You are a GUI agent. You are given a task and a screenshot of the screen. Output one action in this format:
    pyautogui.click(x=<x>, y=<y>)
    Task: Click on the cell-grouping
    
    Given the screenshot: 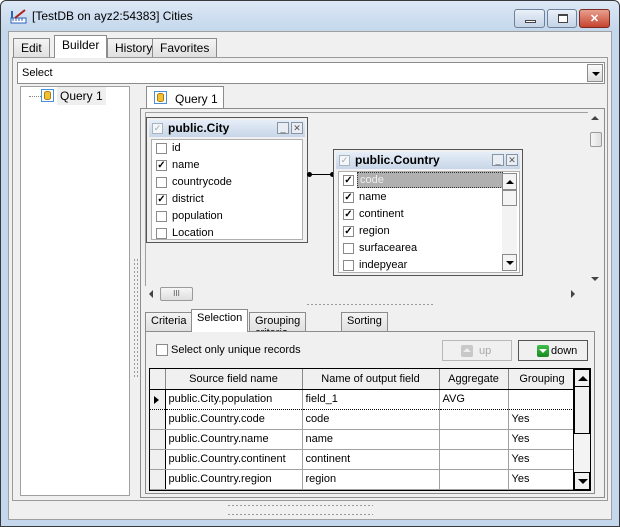 What is the action you would take?
    pyautogui.click(x=542, y=399)
    